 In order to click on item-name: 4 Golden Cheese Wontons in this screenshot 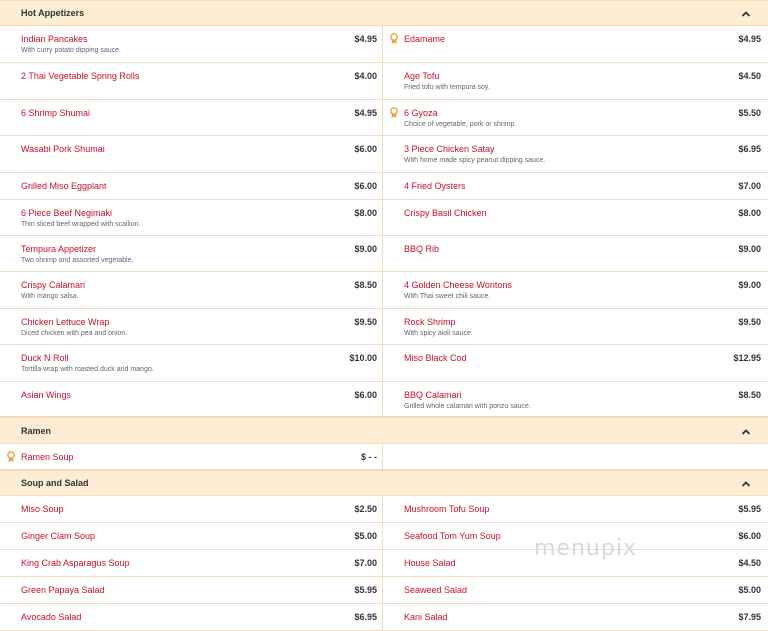, I will do `click(458, 285)`.